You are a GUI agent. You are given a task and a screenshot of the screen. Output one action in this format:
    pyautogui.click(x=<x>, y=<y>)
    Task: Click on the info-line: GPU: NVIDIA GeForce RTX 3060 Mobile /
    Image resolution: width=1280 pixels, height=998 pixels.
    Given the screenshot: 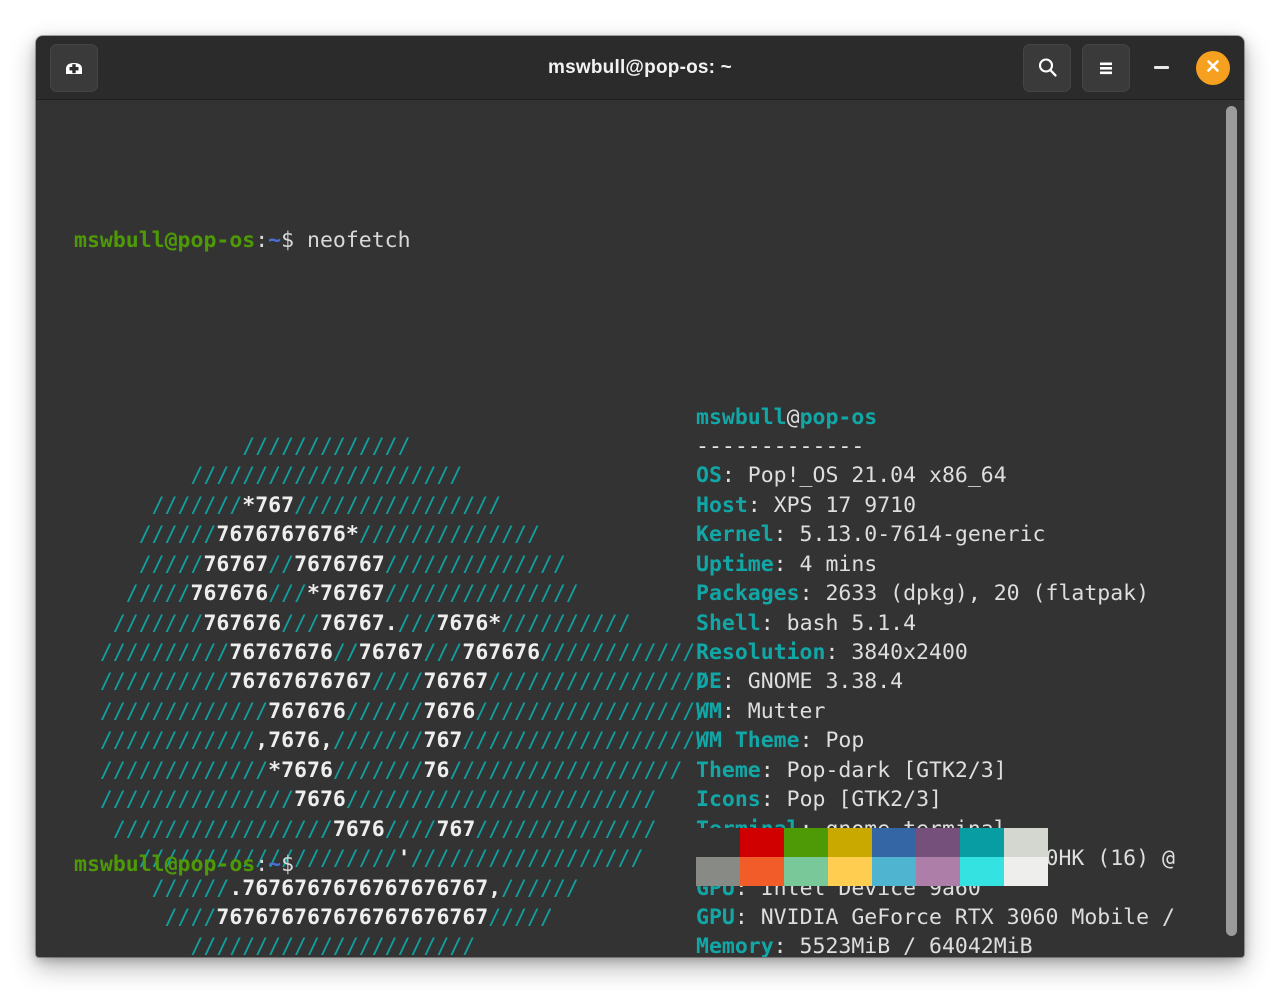 What is the action you would take?
    pyautogui.click(x=970, y=917)
    